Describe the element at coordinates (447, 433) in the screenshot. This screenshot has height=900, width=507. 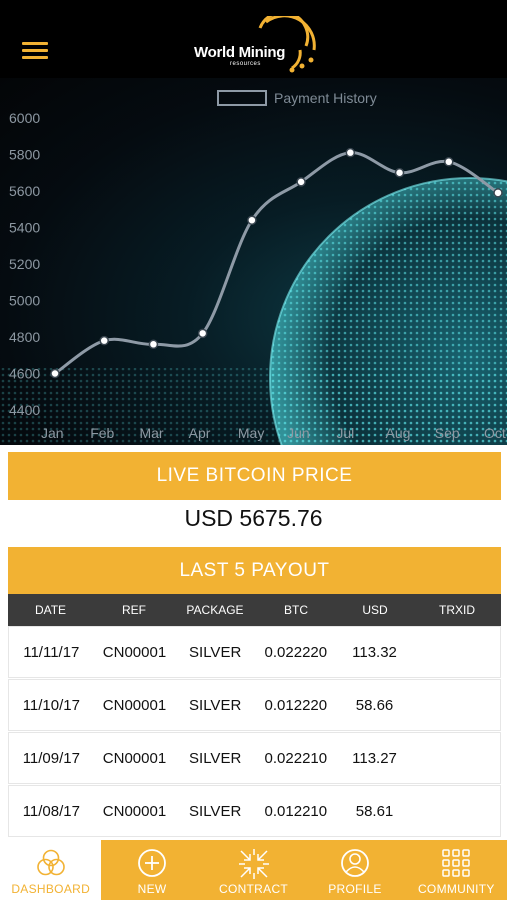
I see `x-tick-label: Sep` at that location.